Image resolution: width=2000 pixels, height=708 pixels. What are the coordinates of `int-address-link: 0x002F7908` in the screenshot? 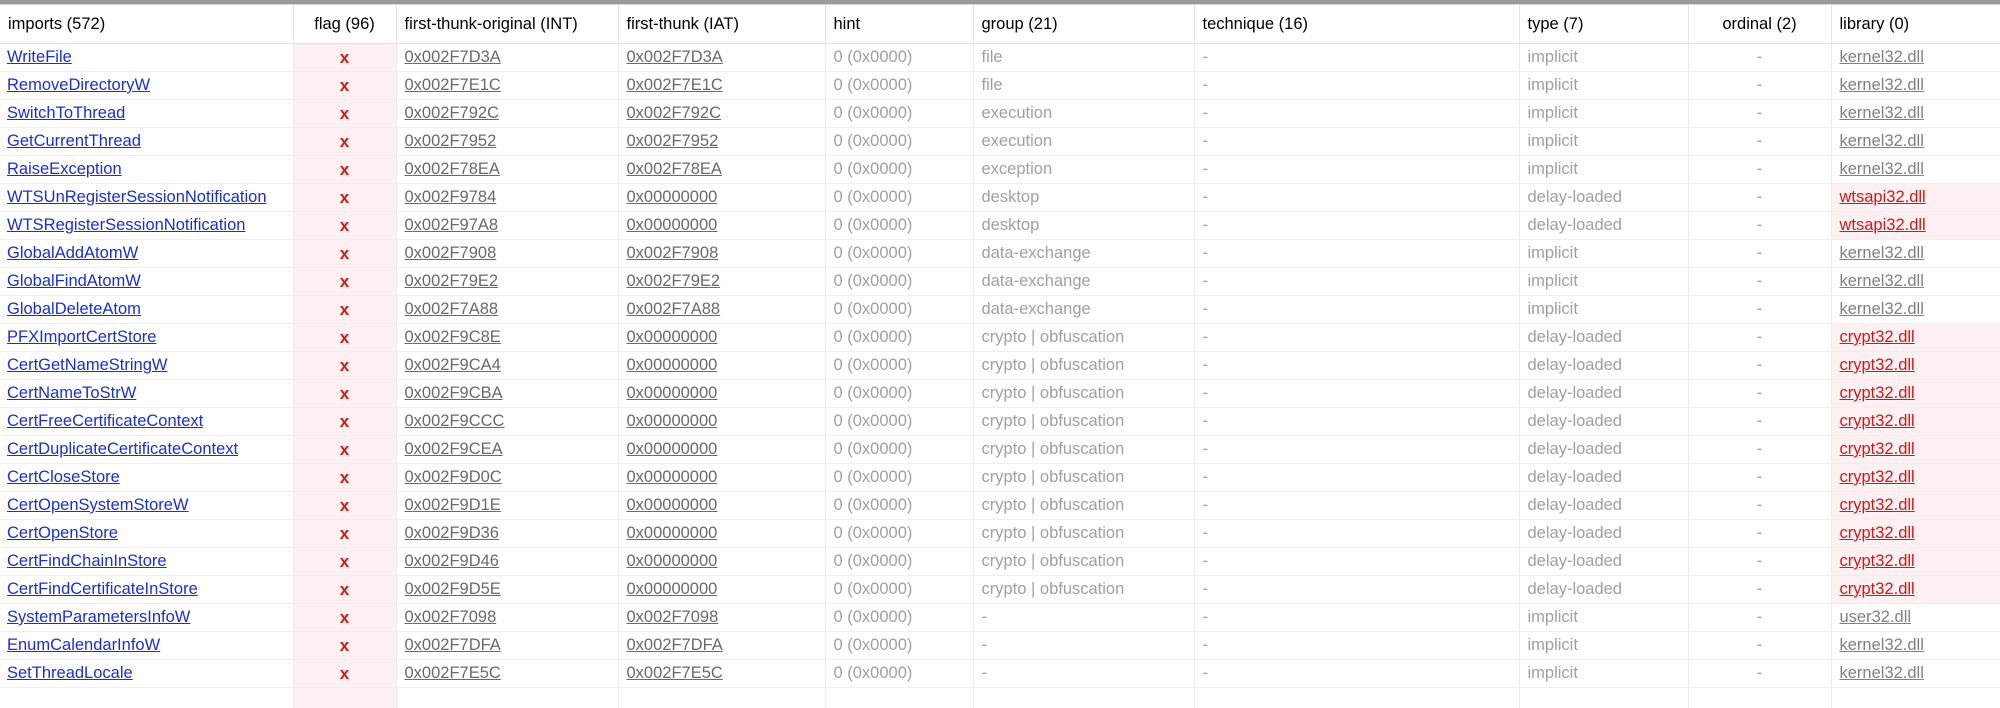 It's located at (451, 253).